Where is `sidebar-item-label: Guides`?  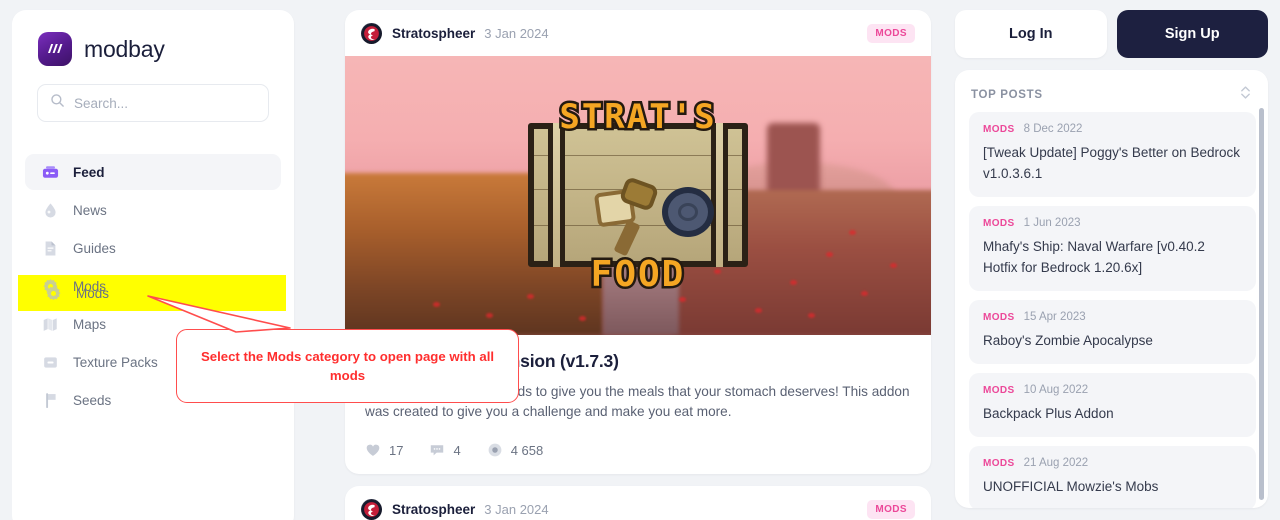 sidebar-item-label: Guides is located at coordinates (94, 248).